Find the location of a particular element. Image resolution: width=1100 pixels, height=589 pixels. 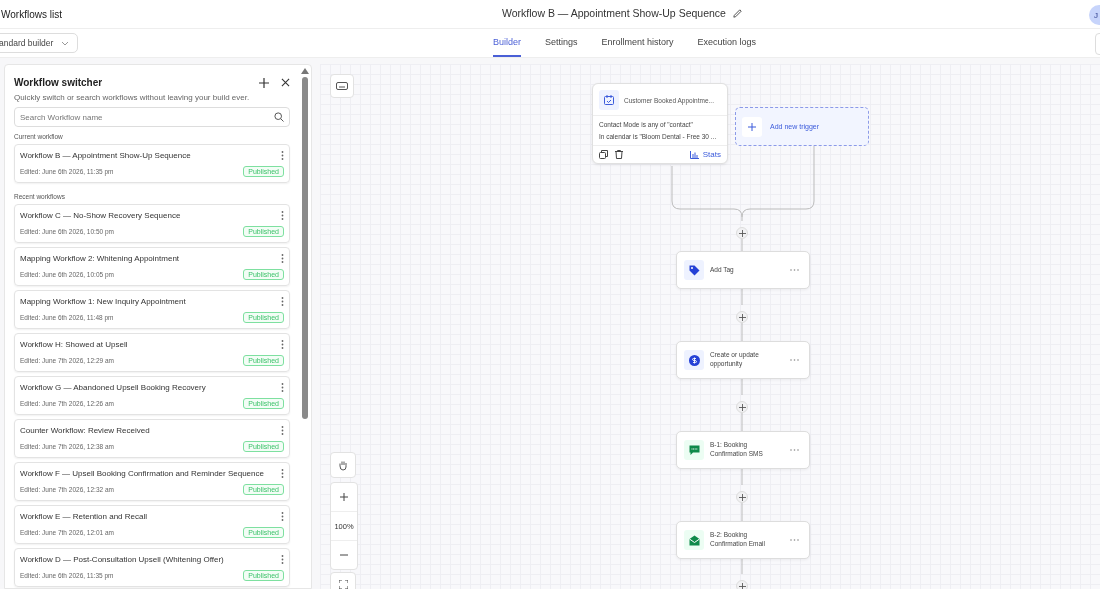

search-field: Search Workflow name is located at coordinates (152, 117).